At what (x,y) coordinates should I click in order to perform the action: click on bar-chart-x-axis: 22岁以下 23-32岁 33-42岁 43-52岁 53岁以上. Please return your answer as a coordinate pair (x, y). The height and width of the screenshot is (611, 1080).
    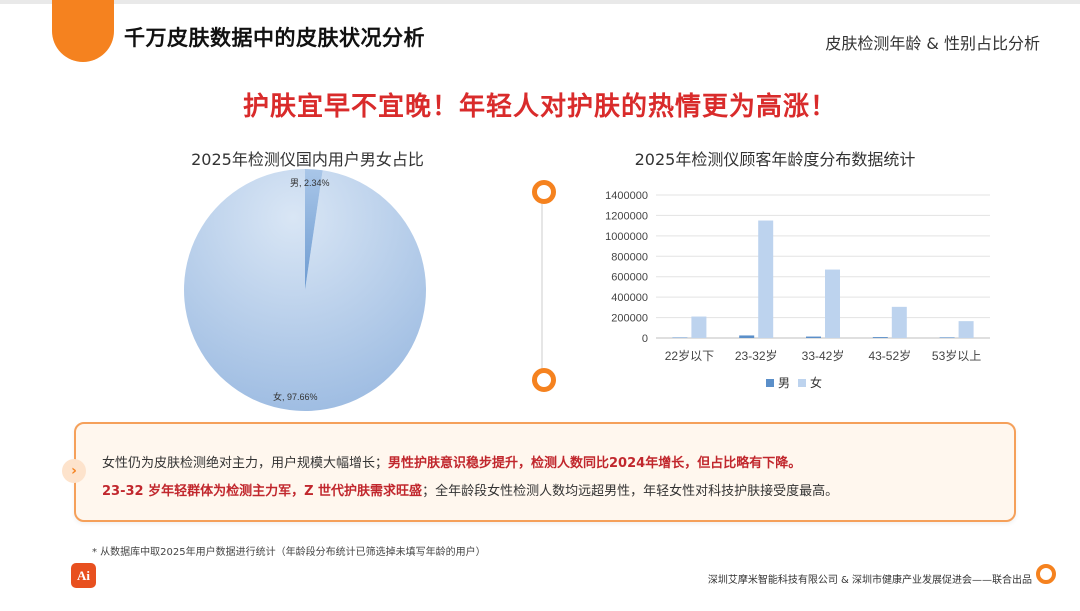
    Looking at the image, I should click on (823, 355).